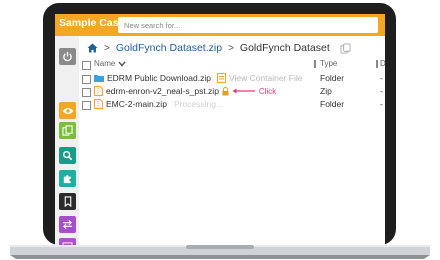 The height and width of the screenshot is (260, 440). Describe the element at coordinates (248, 25) in the screenshot. I see `search-input` at that location.